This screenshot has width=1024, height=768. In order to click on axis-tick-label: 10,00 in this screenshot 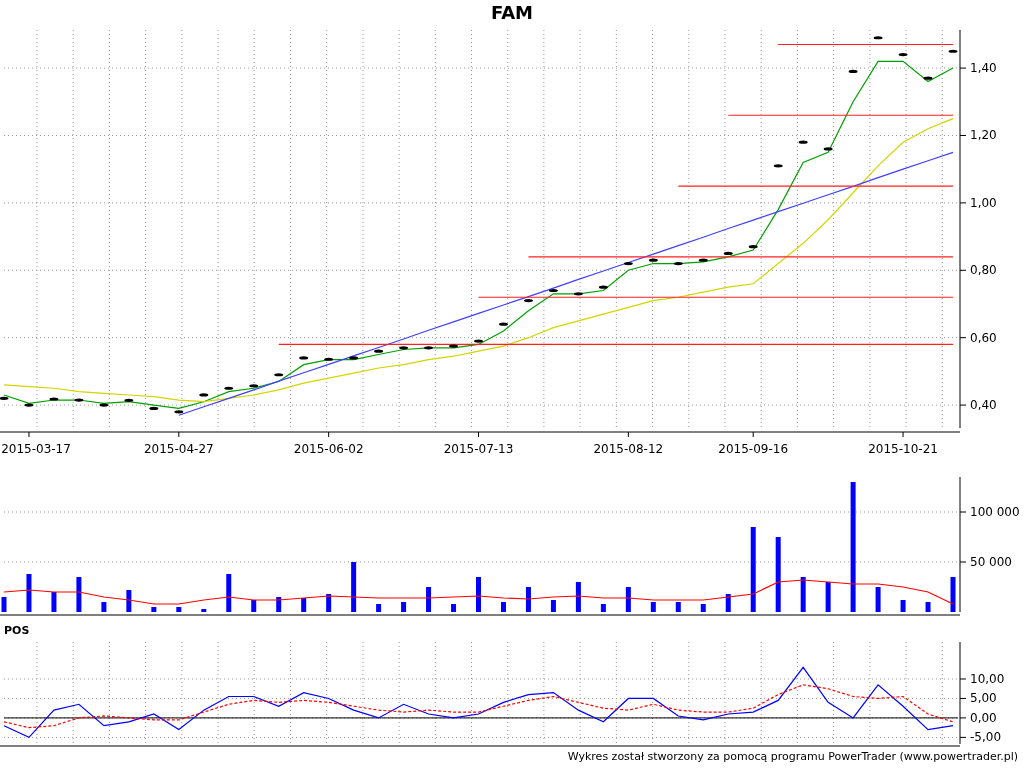, I will do `click(987, 679)`.